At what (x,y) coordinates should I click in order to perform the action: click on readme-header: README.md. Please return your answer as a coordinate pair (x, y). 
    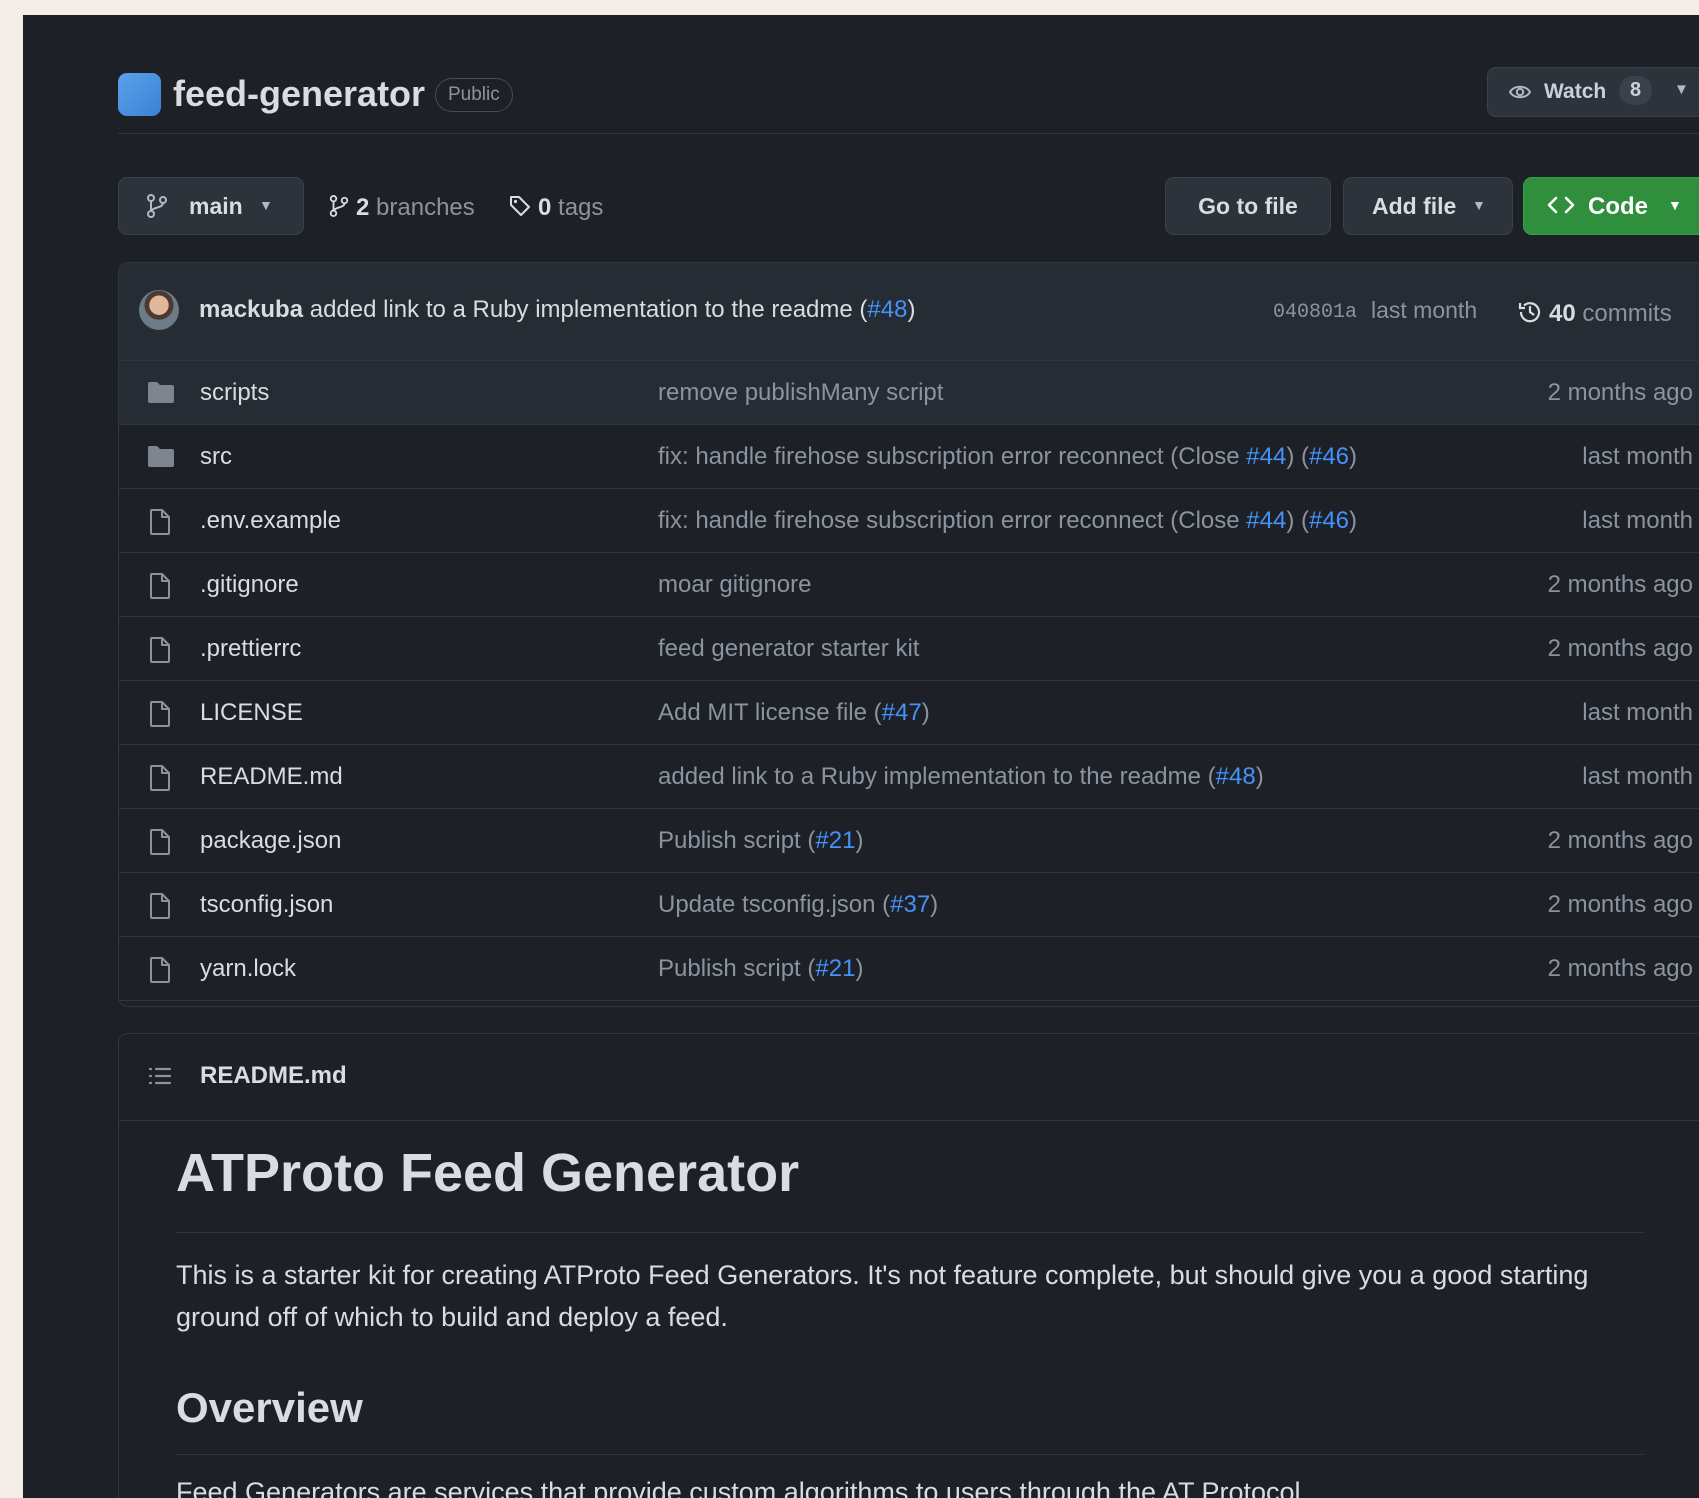
    Looking at the image, I should click on (909, 1077).